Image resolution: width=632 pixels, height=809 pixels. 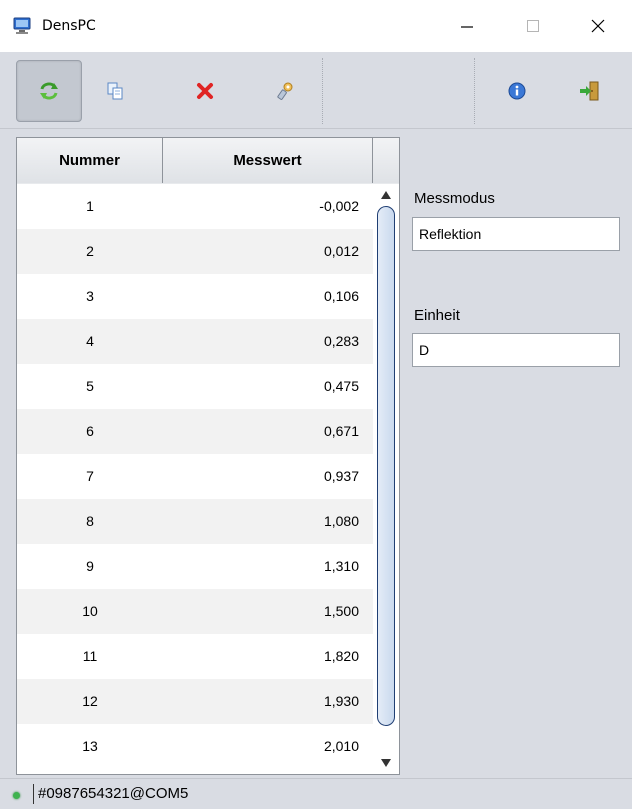 I want to click on scroll-down-button, so click(x=386, y=763).